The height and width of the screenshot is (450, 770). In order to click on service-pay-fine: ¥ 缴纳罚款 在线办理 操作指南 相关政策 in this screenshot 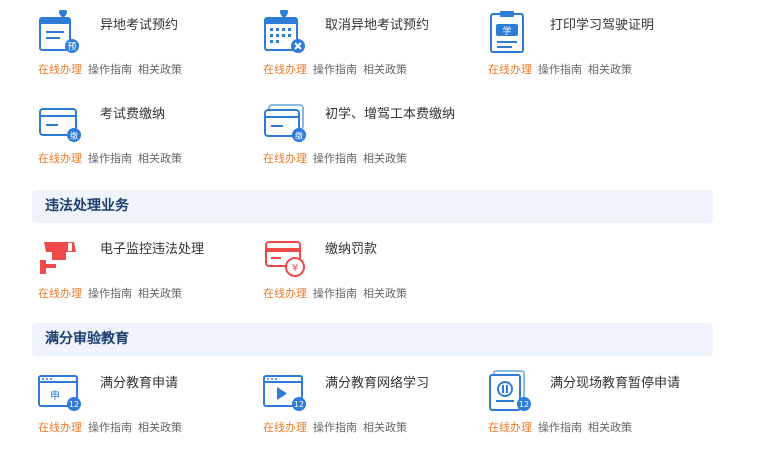, I will do `click(375, 272)`.